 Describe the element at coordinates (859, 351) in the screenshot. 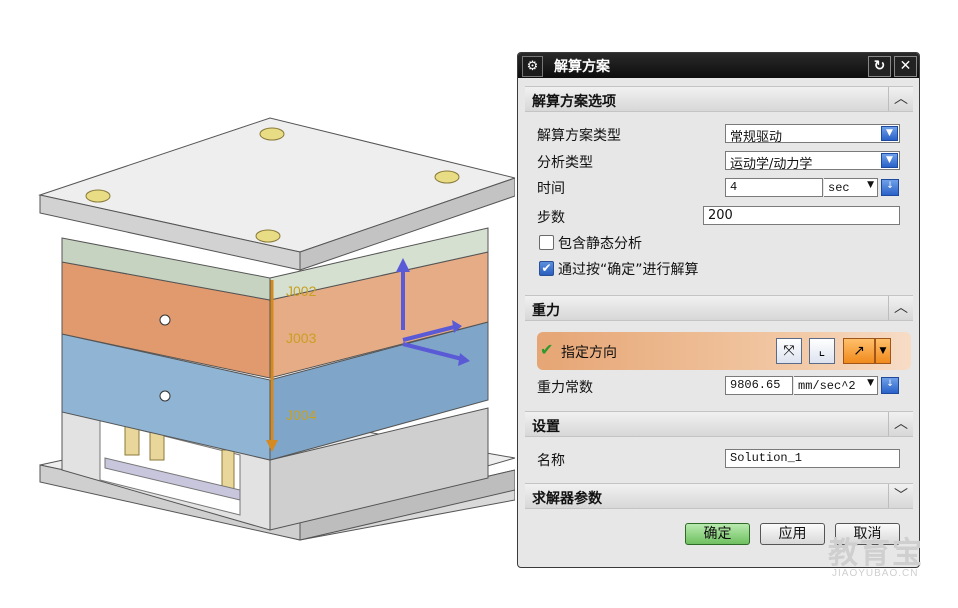

I see `vector-inference-icon: ↗` at that location.